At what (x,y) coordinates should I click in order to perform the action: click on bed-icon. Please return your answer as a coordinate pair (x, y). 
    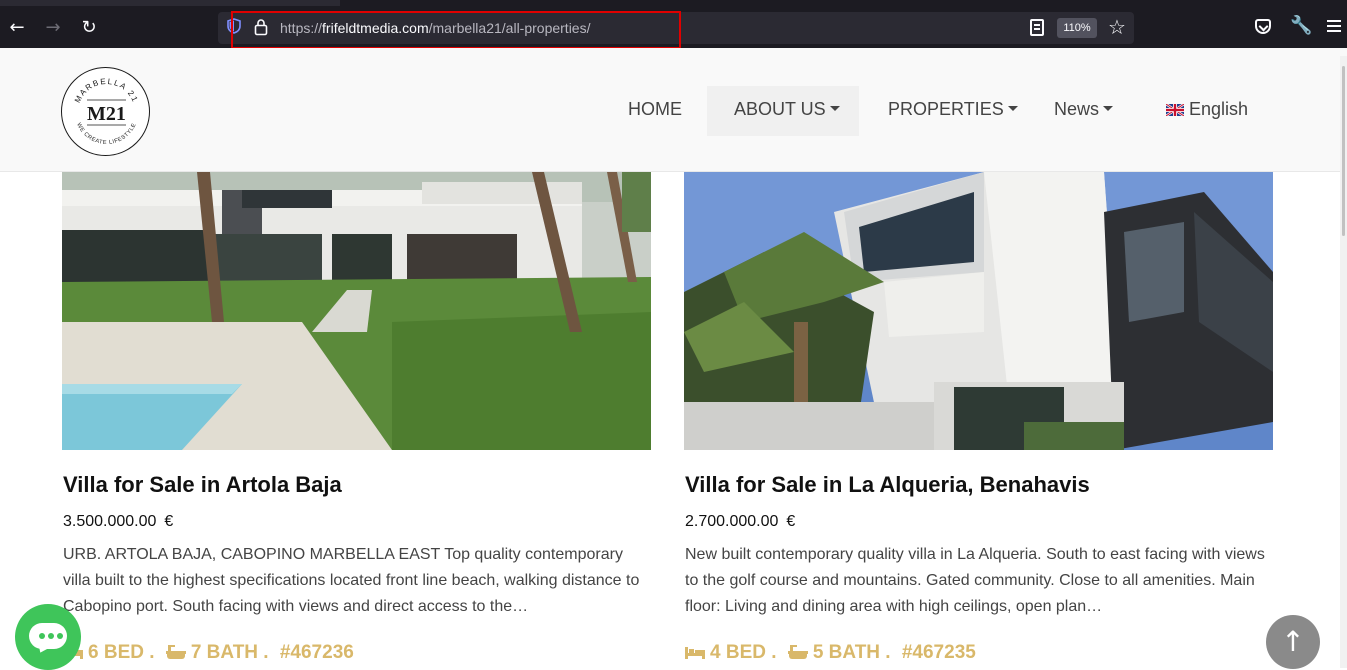
    Looking at the image, I should click on (695, 653).